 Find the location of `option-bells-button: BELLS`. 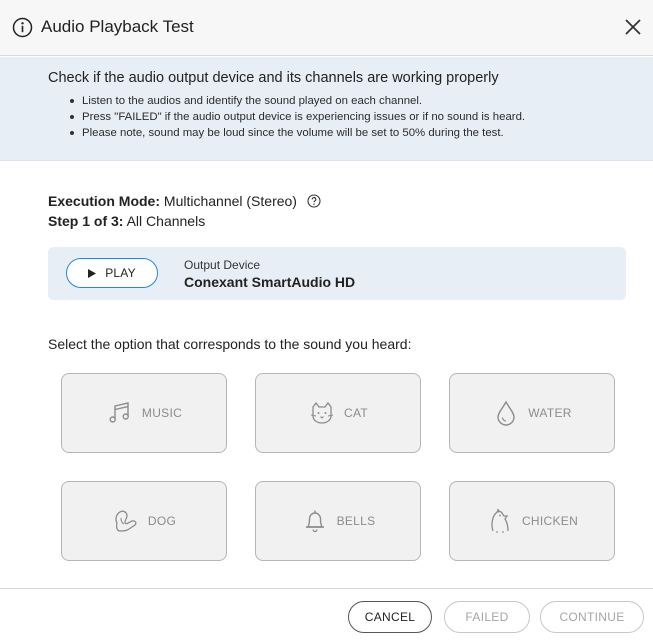

option-bells-button: BELLS is located at coordinates (338, 521).